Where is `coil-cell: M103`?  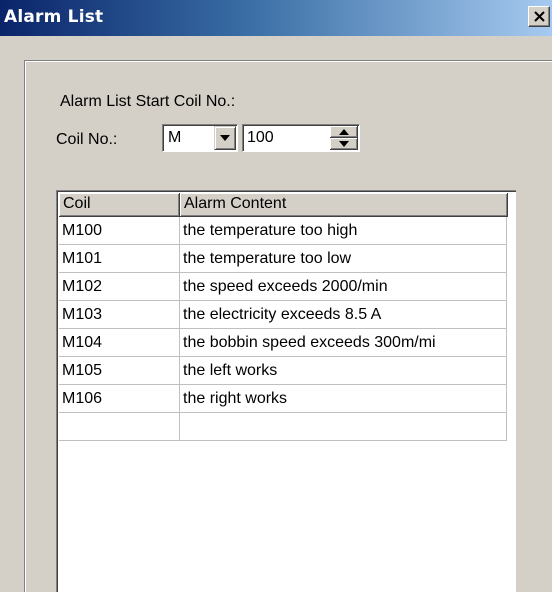
coil-cell: M103 is located at coordinates (119, 315).